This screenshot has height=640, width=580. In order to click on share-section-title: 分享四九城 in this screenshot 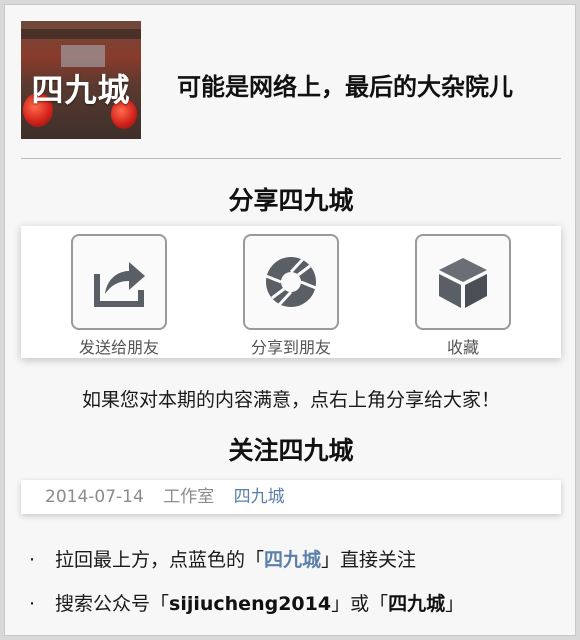, I will do `click(291, 200)`.